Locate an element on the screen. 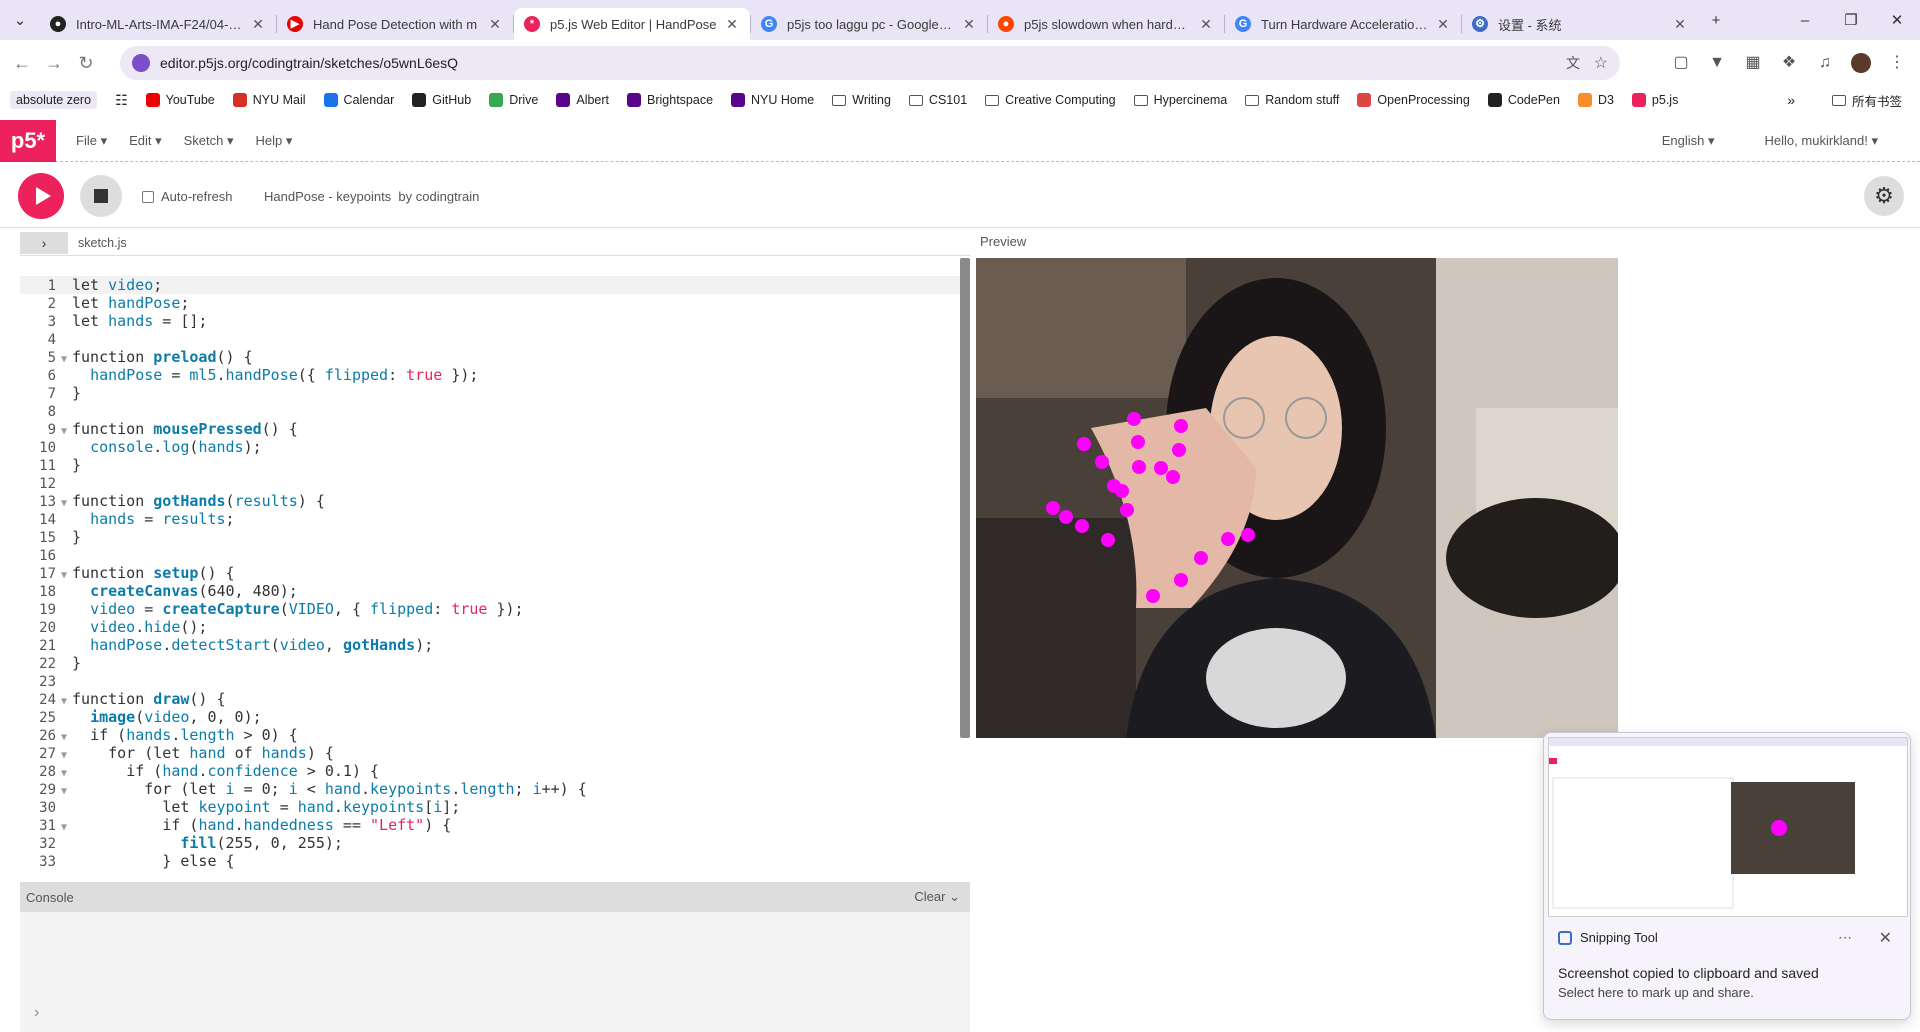 Image resolution: width=1920 pixels, height=1032 pixels. tab-5: G Turn Hardware Acceleration Of ✕ is located at coordinates (1343, 24).